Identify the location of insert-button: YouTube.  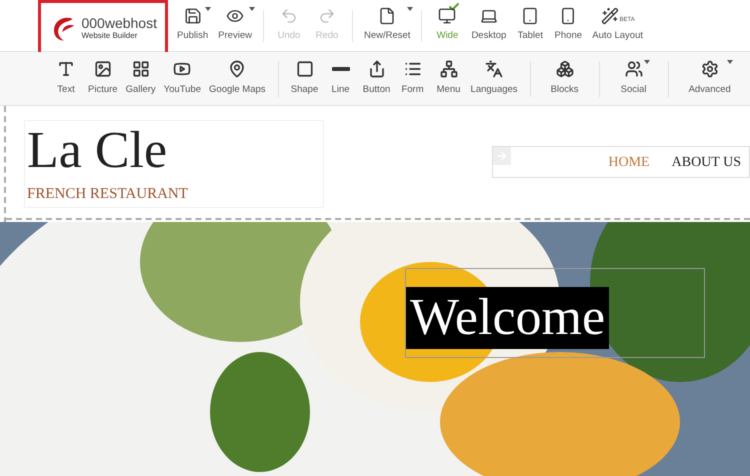
(183, 79).